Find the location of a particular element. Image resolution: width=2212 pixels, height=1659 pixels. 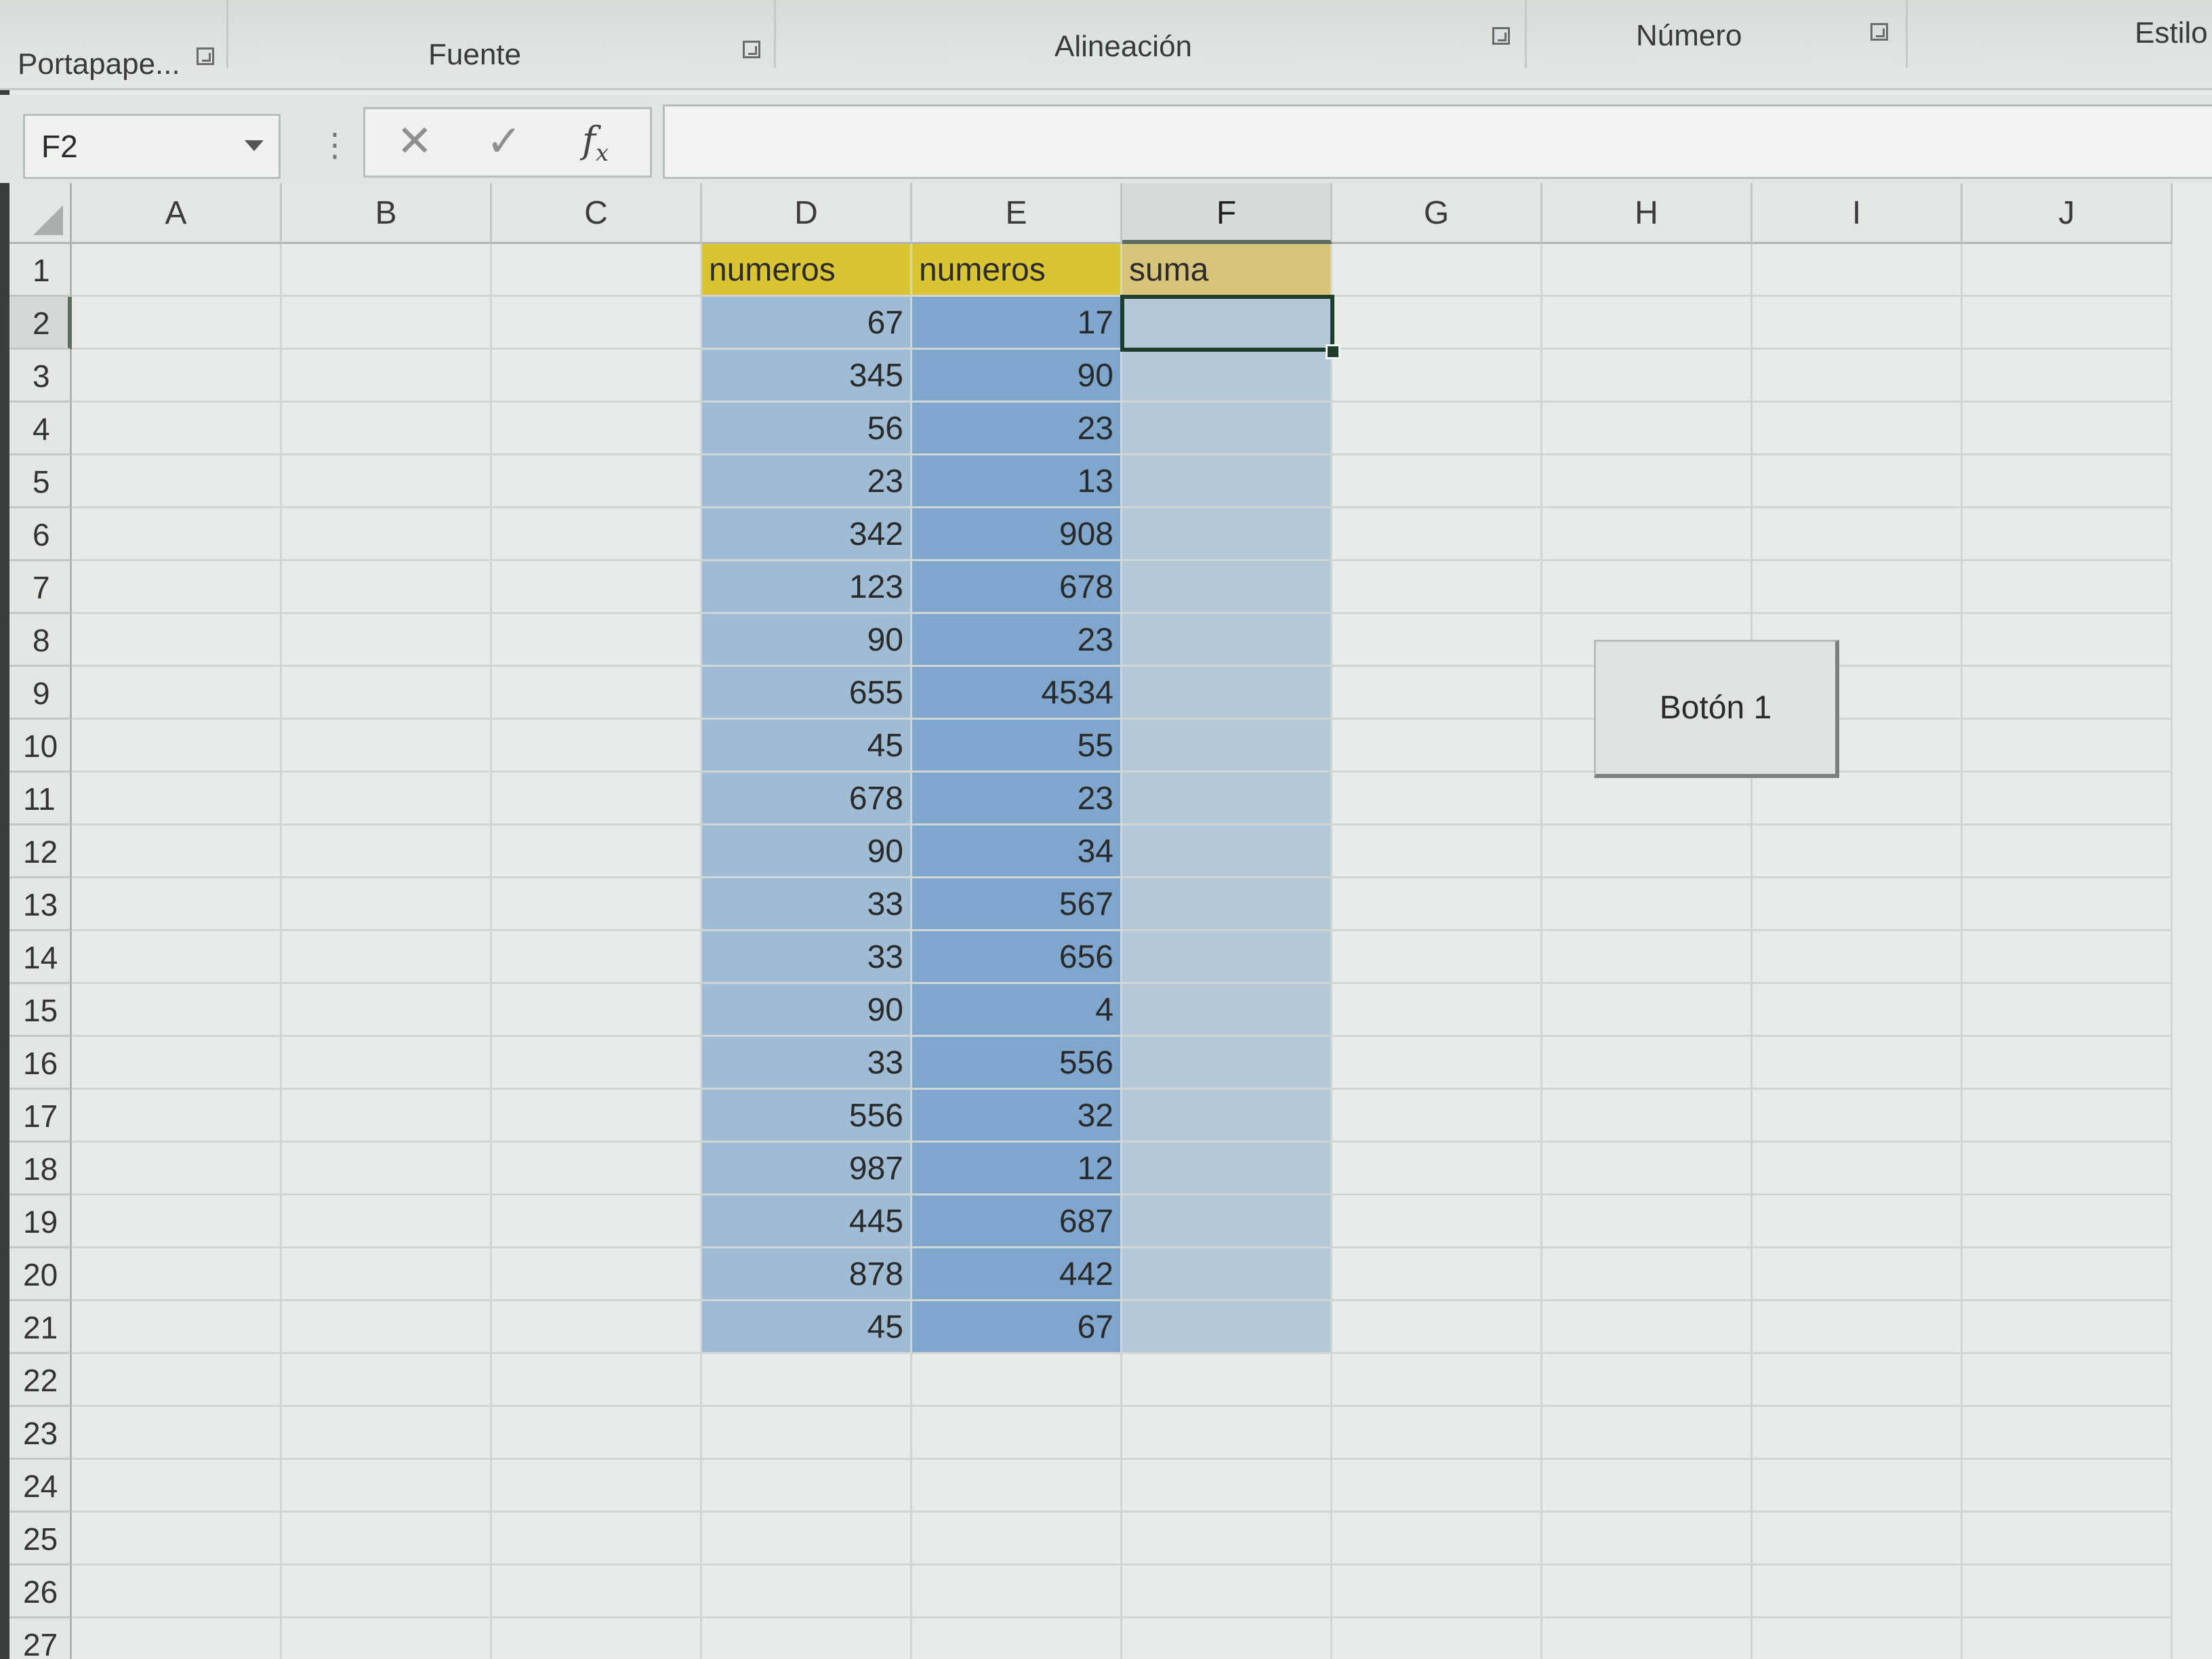

cell-j16 is located at coordinates (2068, 1063).